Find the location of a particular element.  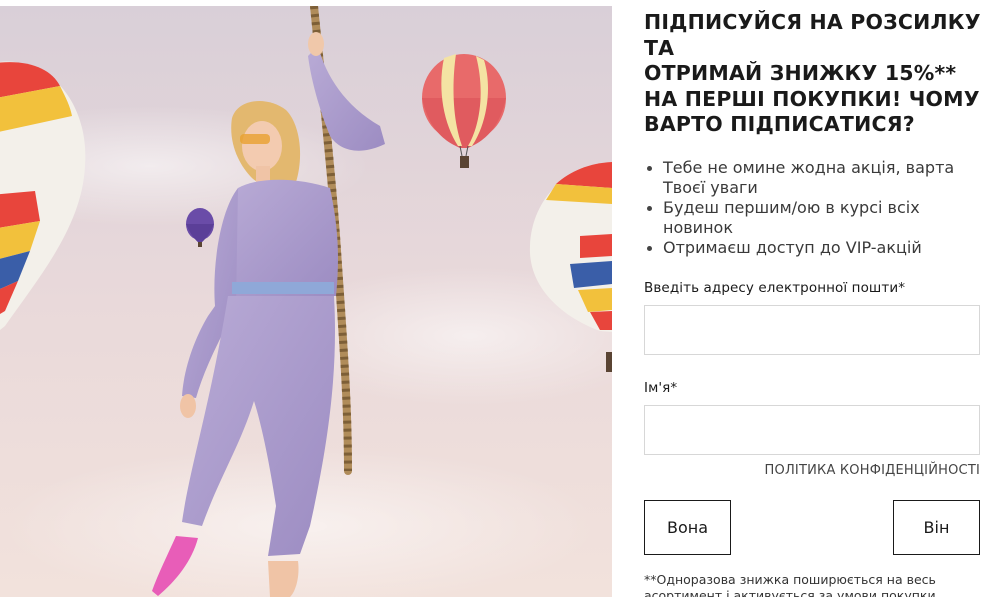

privacy-policy-link: ПОЛІТИКА КОНФІДЕНЦІЙНОСТІ is located at coordinates (872, 470).